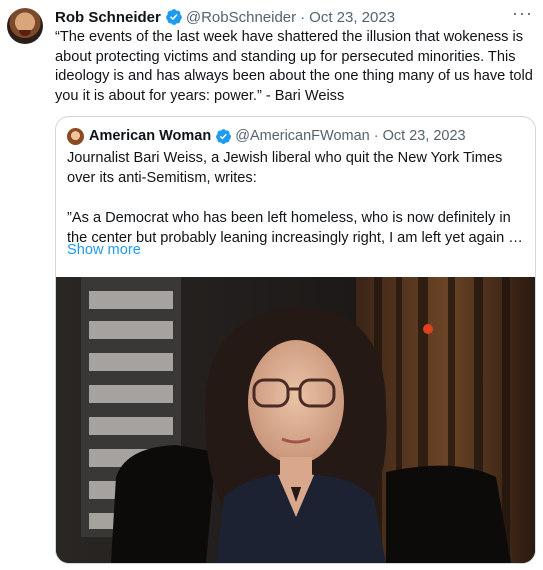 This screenshot has height=570, width=543. Describe the element at coordinates (75, 136) in the screenshot. I see `quote-author-avatar` at that location.